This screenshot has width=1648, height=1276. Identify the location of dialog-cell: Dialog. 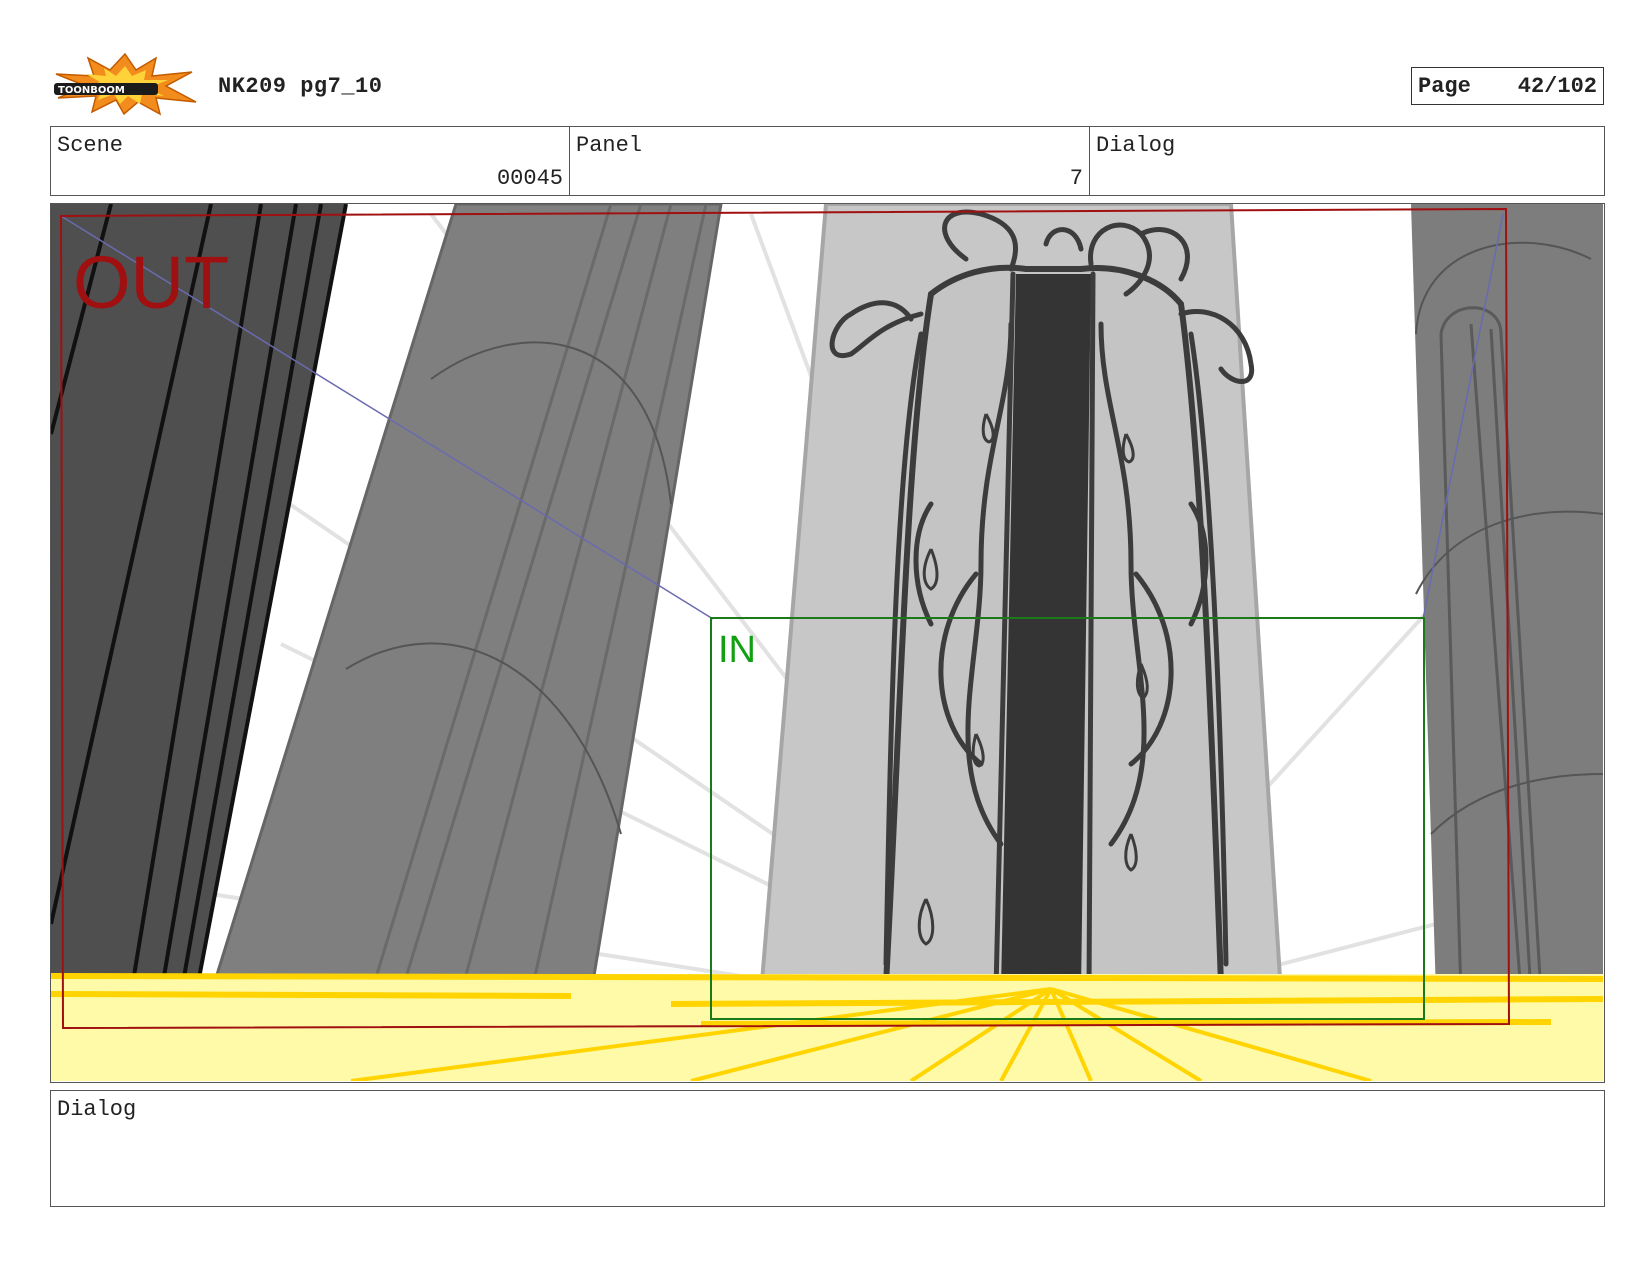
(1347, 161).